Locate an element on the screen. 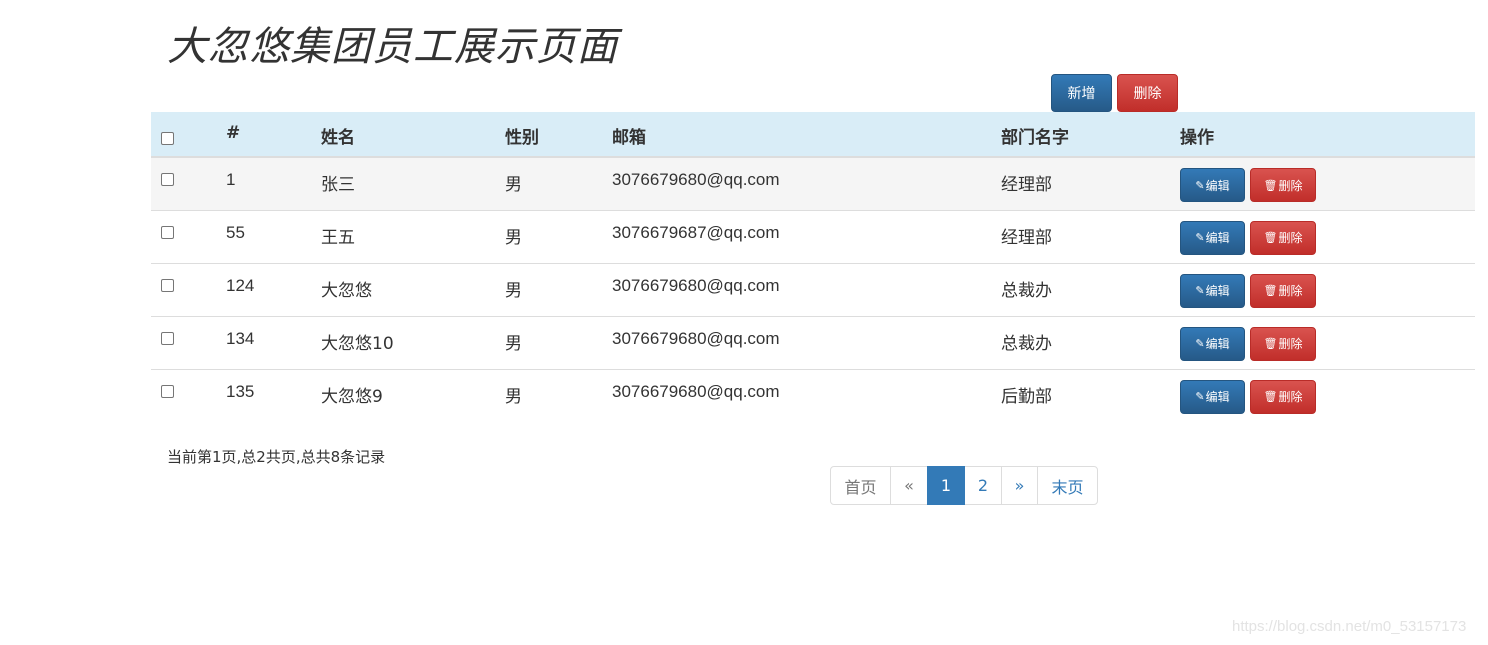 The image size is (1488, 645). cell-id: 135 is located at coordinates (240, 391).